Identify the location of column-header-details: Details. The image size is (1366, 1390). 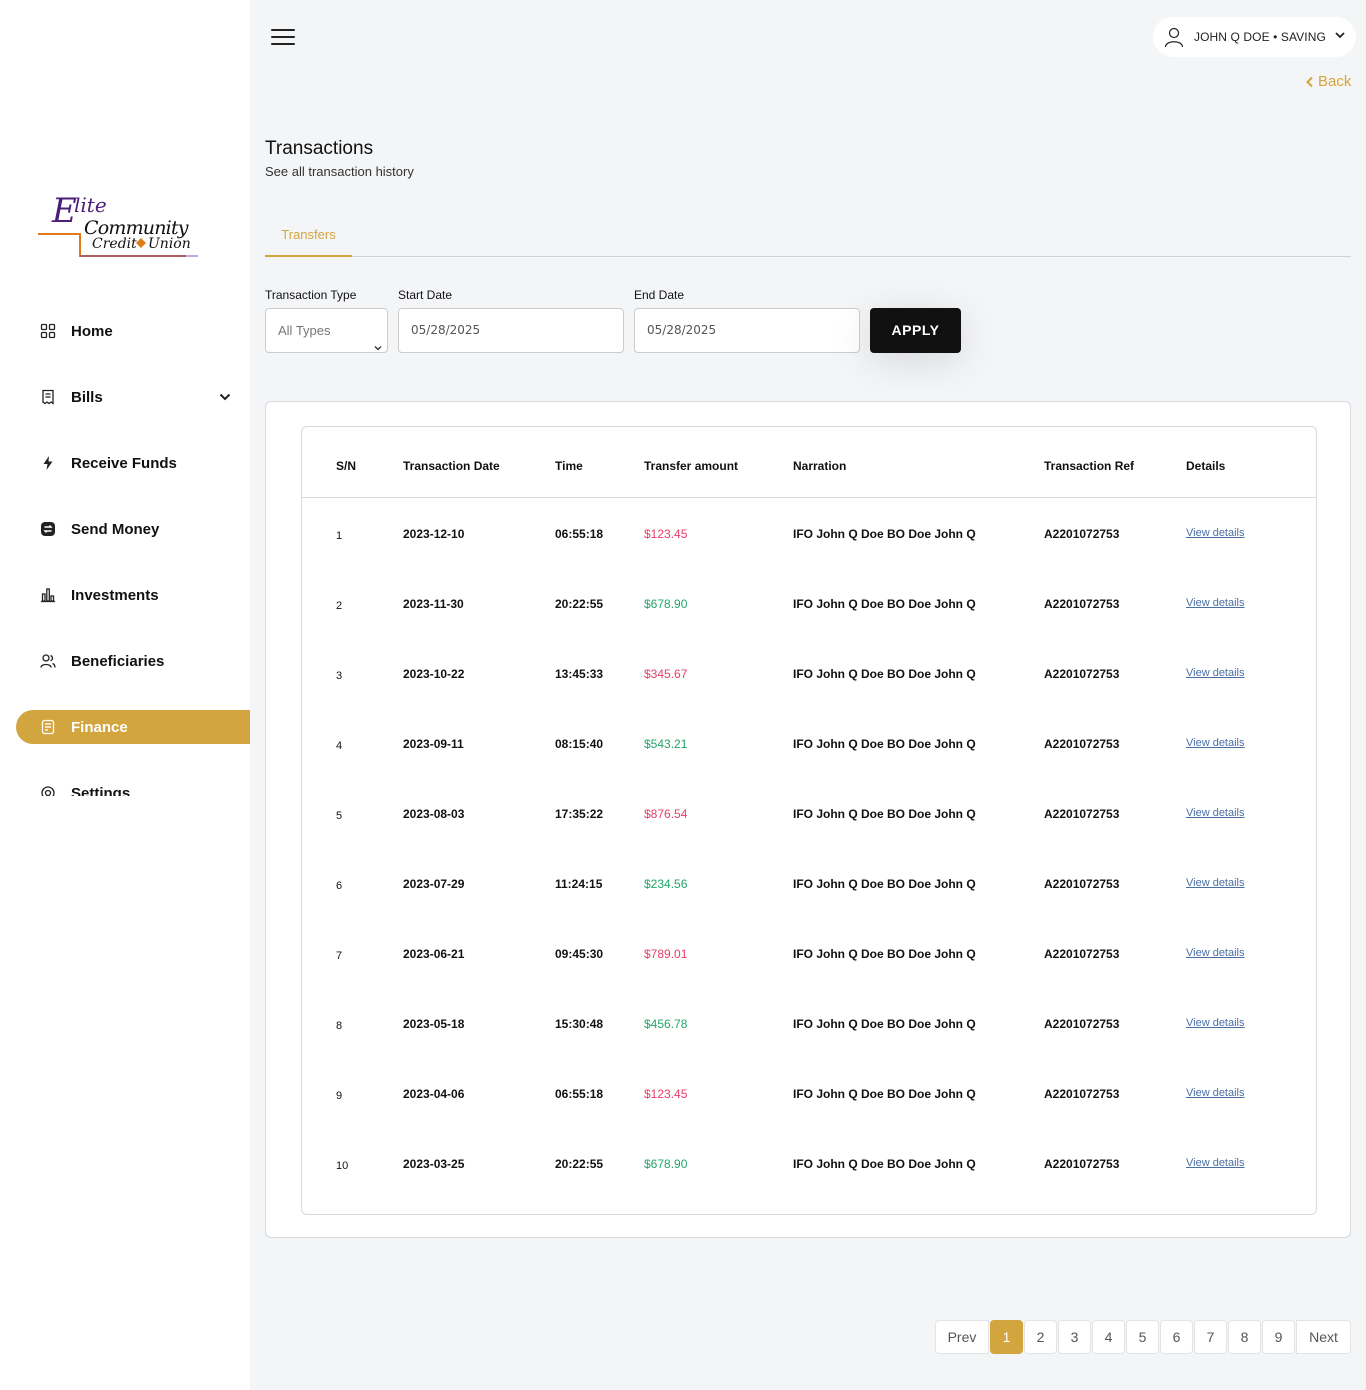
(1206, 466).